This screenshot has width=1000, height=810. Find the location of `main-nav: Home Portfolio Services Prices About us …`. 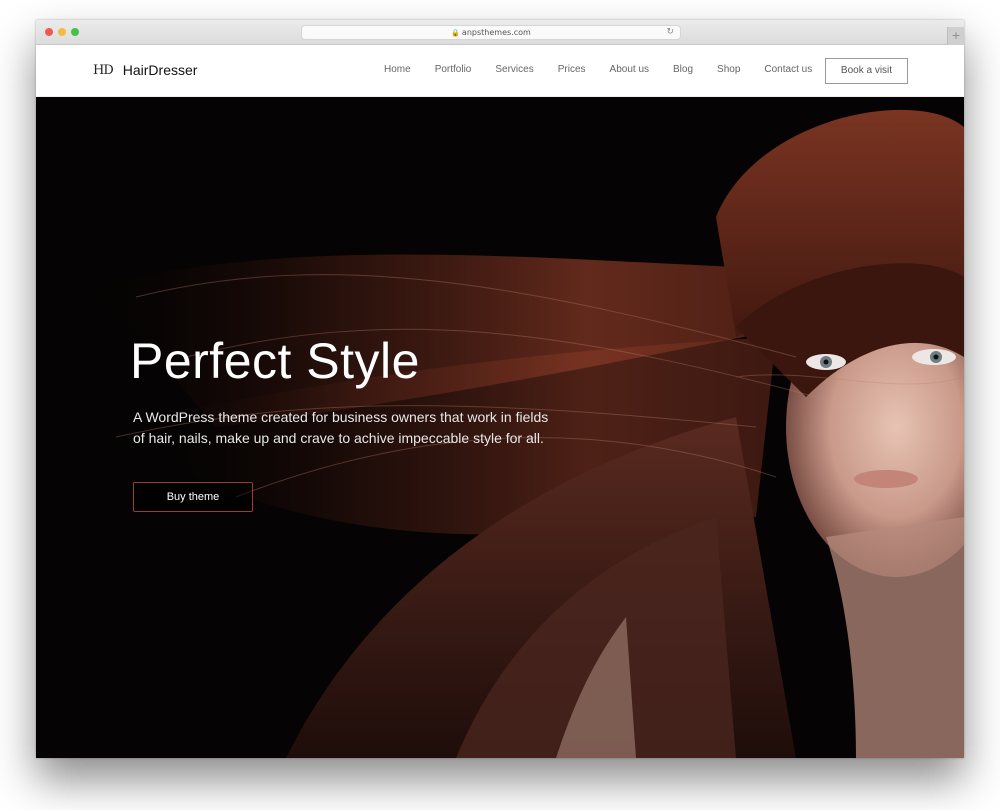

main-nav: Home Portfolio Services Prices About us … is located at coordinates (598, 69).